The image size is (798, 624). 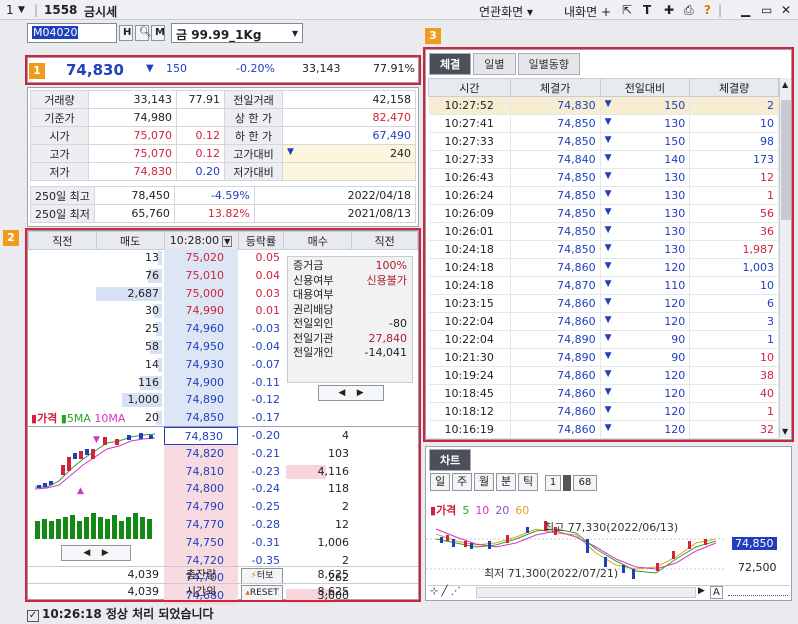 What do you see at coordinates (645, 105) in the screenshot?
I see `tick-change: ▼ 150` at bounding box center [645, 105].